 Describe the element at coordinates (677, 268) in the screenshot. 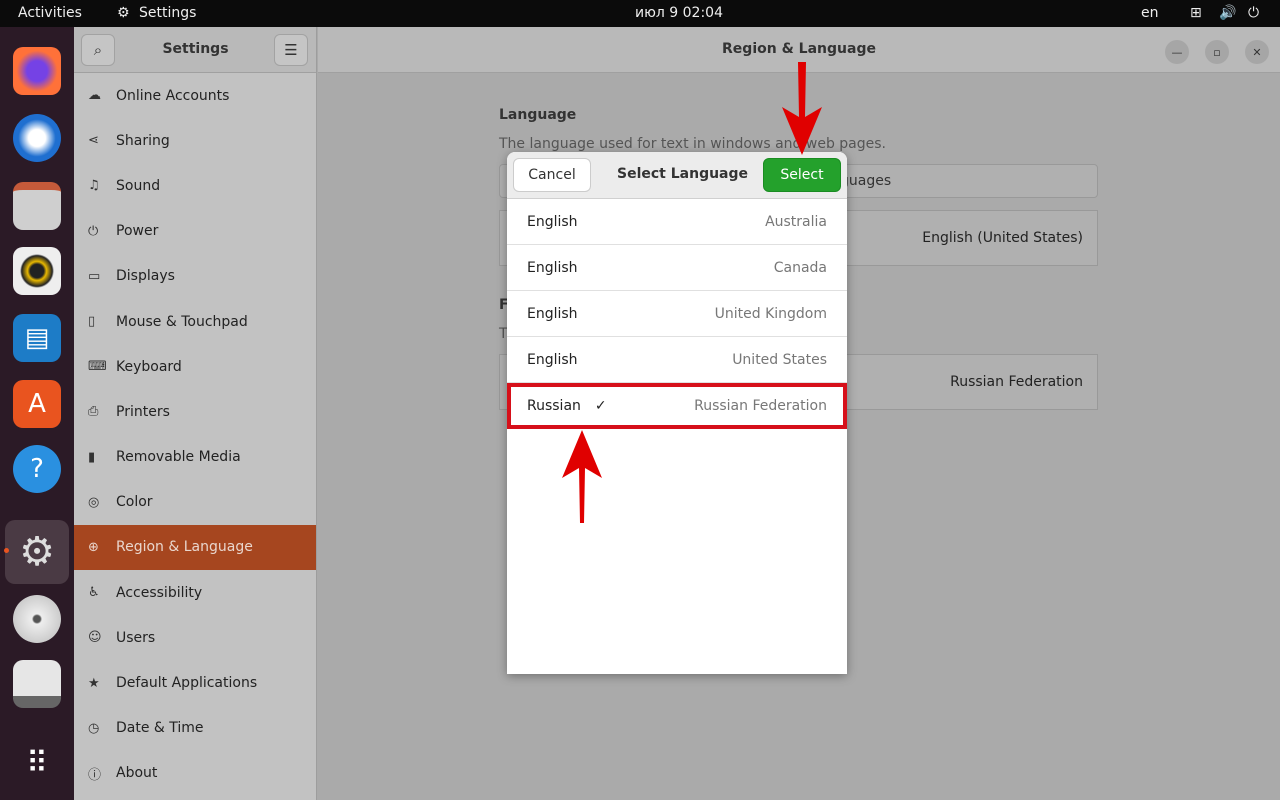

I see `language-row: English Canada` at that location.